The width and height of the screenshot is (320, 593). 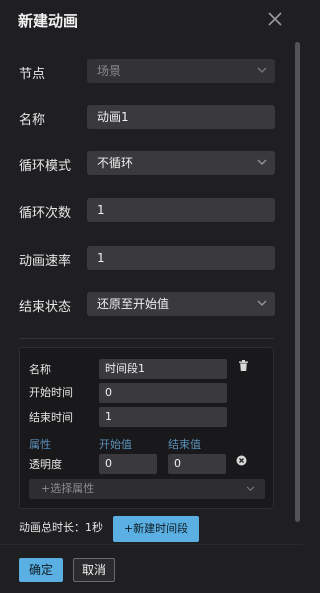 I want to click on node-value: 场景, so click(x=109, y=71).